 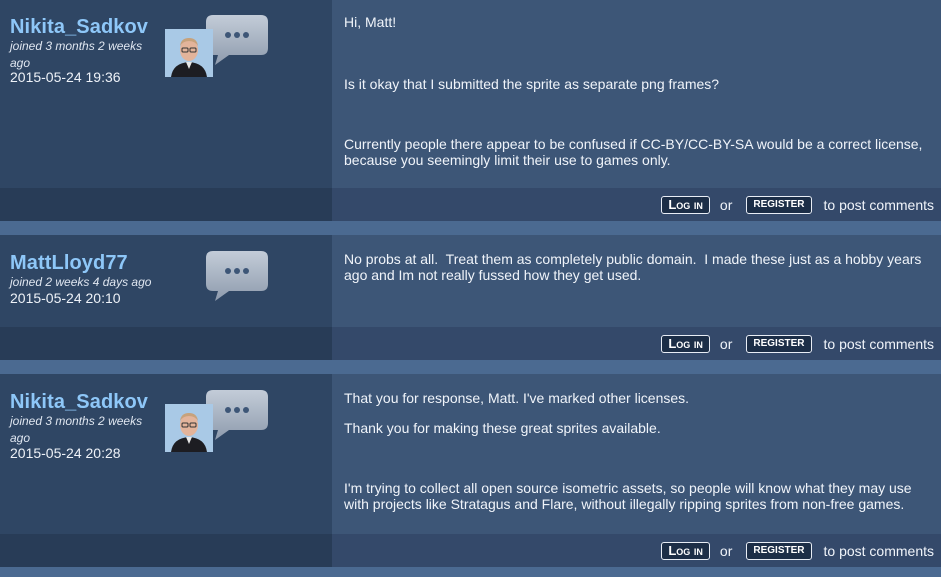 I want to click on comment-paragraph: Hi, Matt!, so click(x=370, y=22).